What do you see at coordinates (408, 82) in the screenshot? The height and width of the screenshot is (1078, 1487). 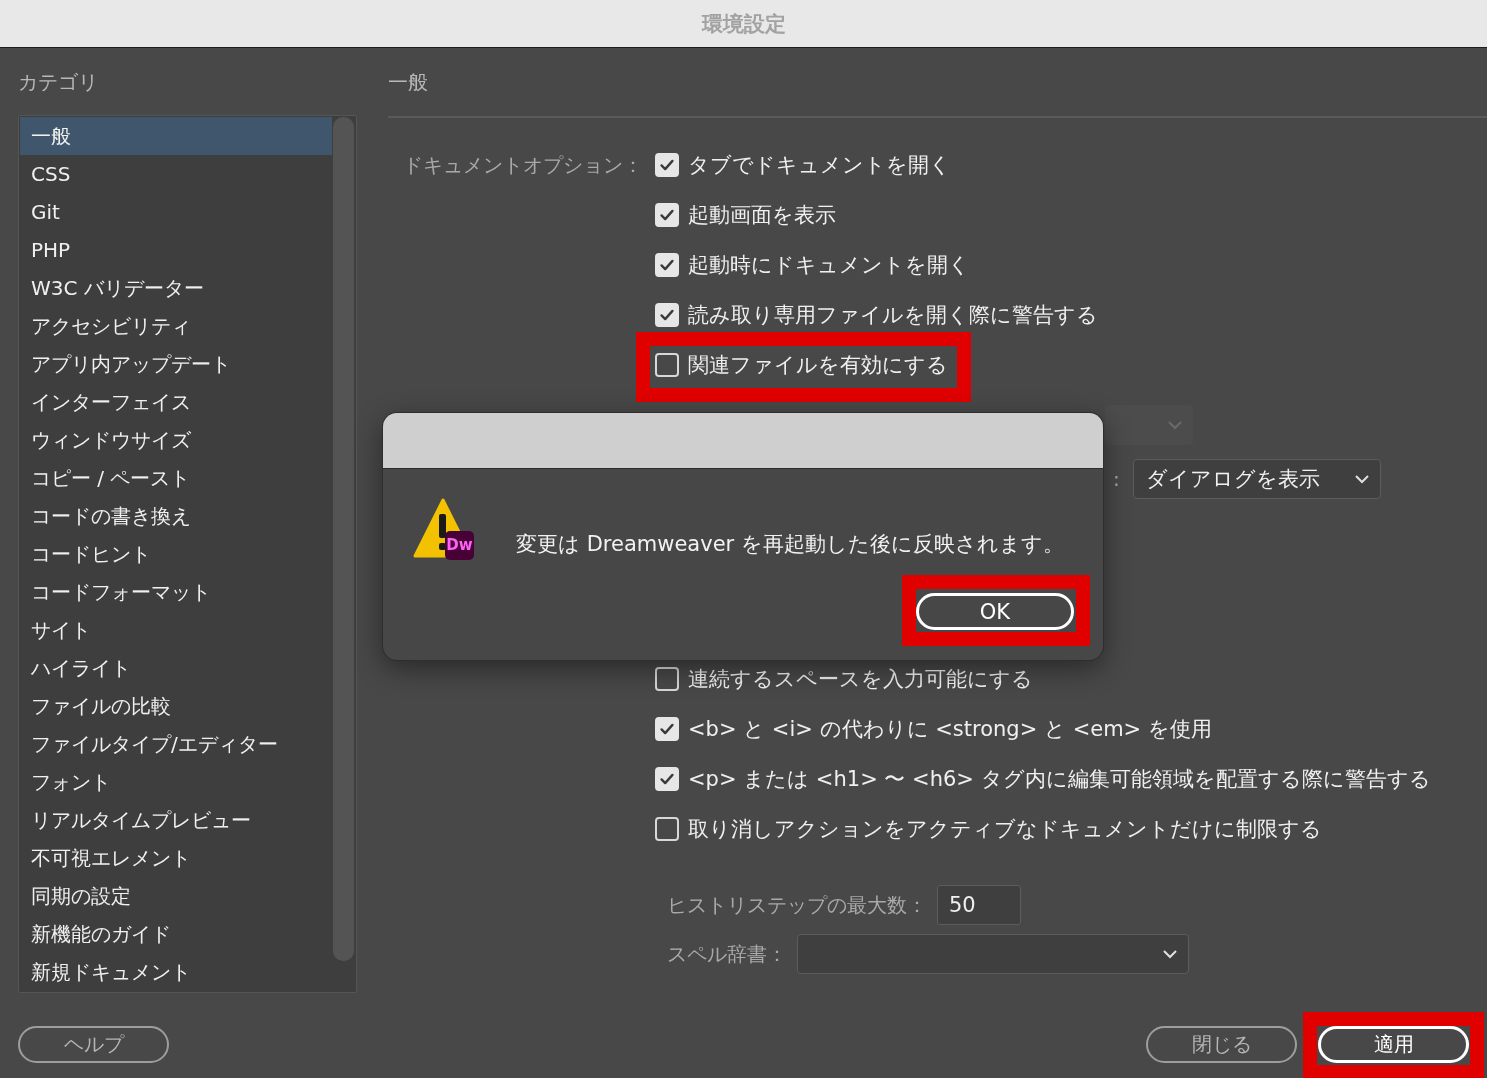 I see `panel-heading: 一般` at bounding box center [408, 82].